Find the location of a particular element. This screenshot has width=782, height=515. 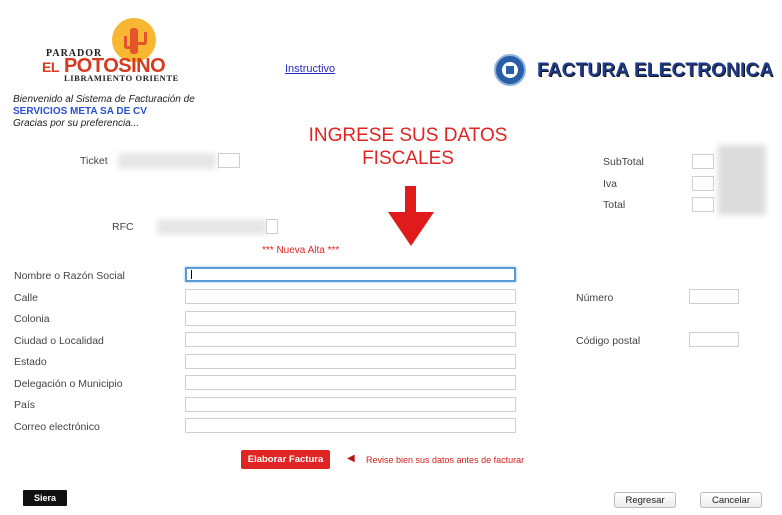

cactus-icon is located at coordinates (135, 41).